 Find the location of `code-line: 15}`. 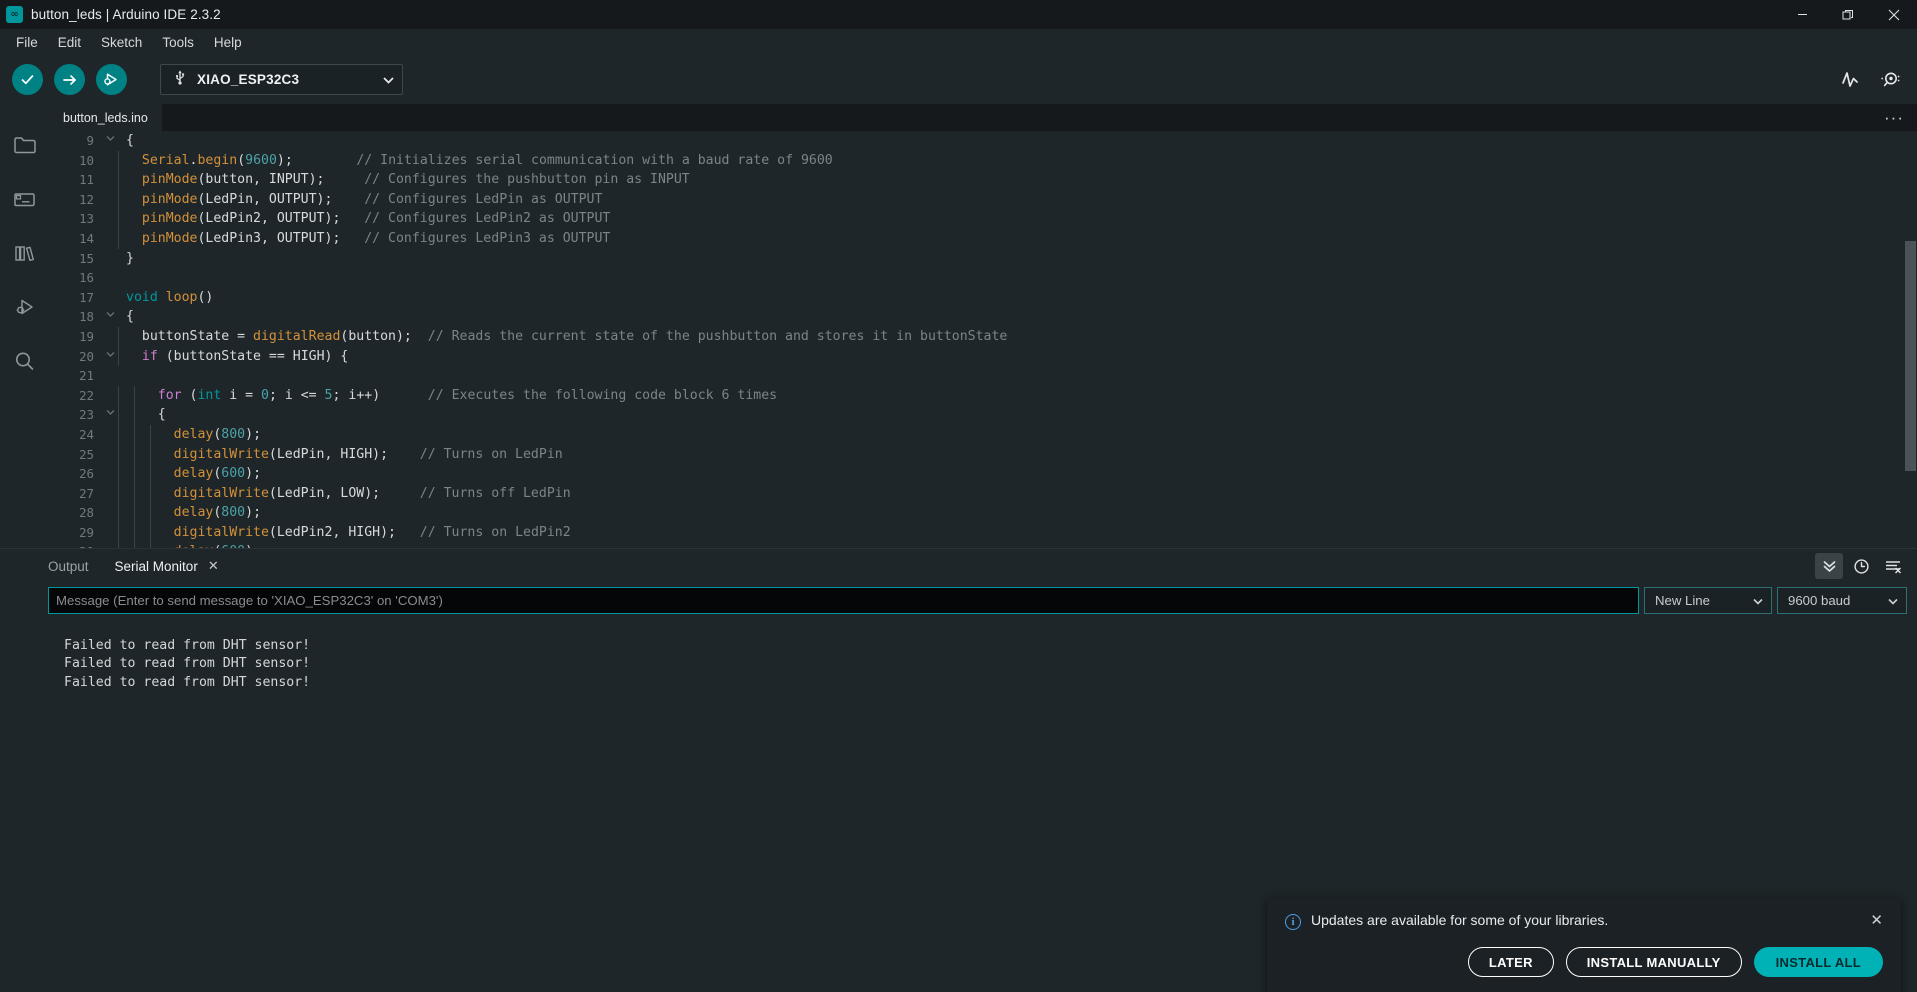

code-line: 15} is located at coordinates (983, 259).